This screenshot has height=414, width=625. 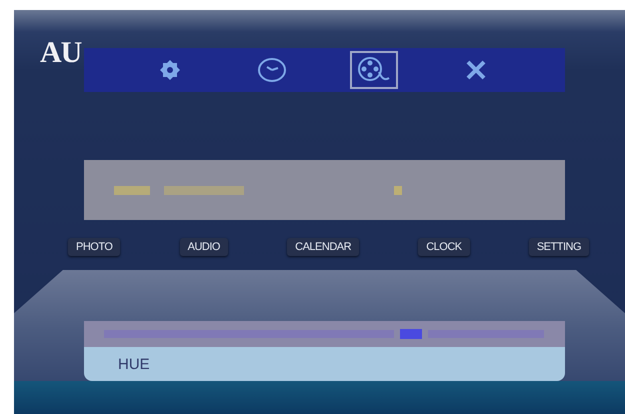 I want to click on gear-icon, so click(x=170, y=70).